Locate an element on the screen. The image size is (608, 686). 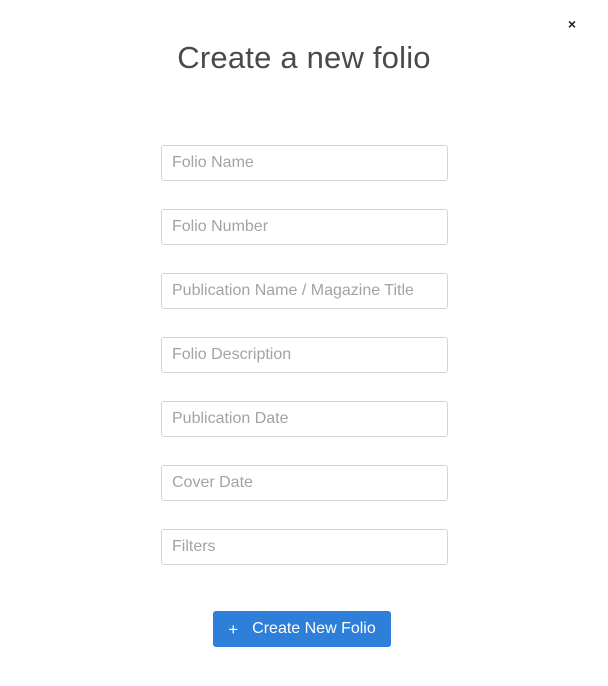
close-icon: × is located at coordinates (572, 24).